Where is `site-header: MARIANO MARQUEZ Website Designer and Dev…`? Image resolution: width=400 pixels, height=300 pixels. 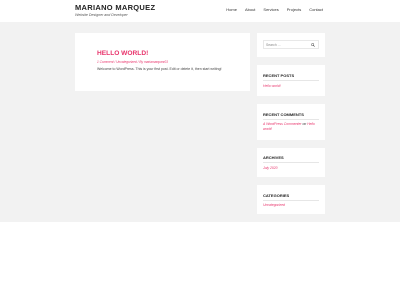
site-header: MARIANO MARQUEZ Website Designer and Dev… is located at coordinates (200, 11).